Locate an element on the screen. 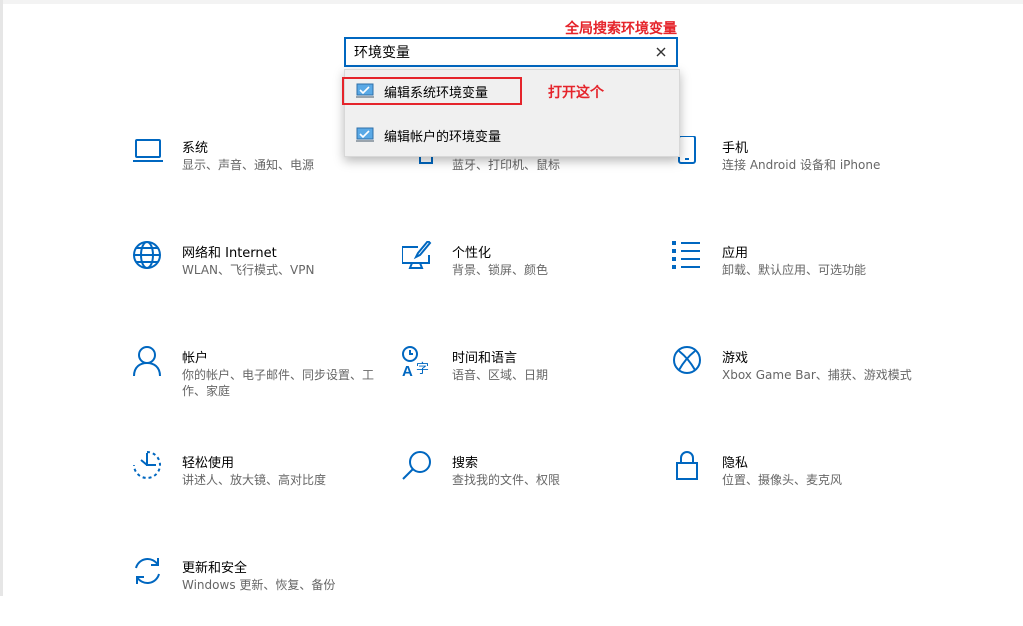 This screenshot has height=626, width=1023. close-icon is located at coordinates (661, 52).